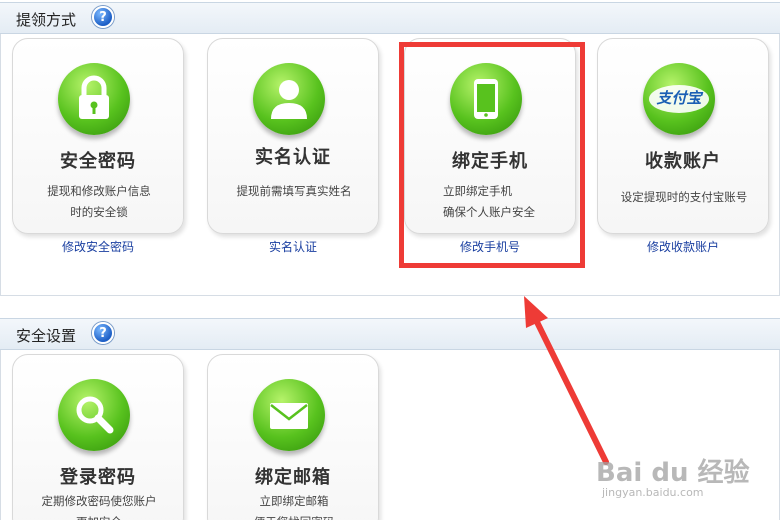 The height and width of the screenshot is (520, 780). I want to click on annotation-arrow, so click(566, 380).